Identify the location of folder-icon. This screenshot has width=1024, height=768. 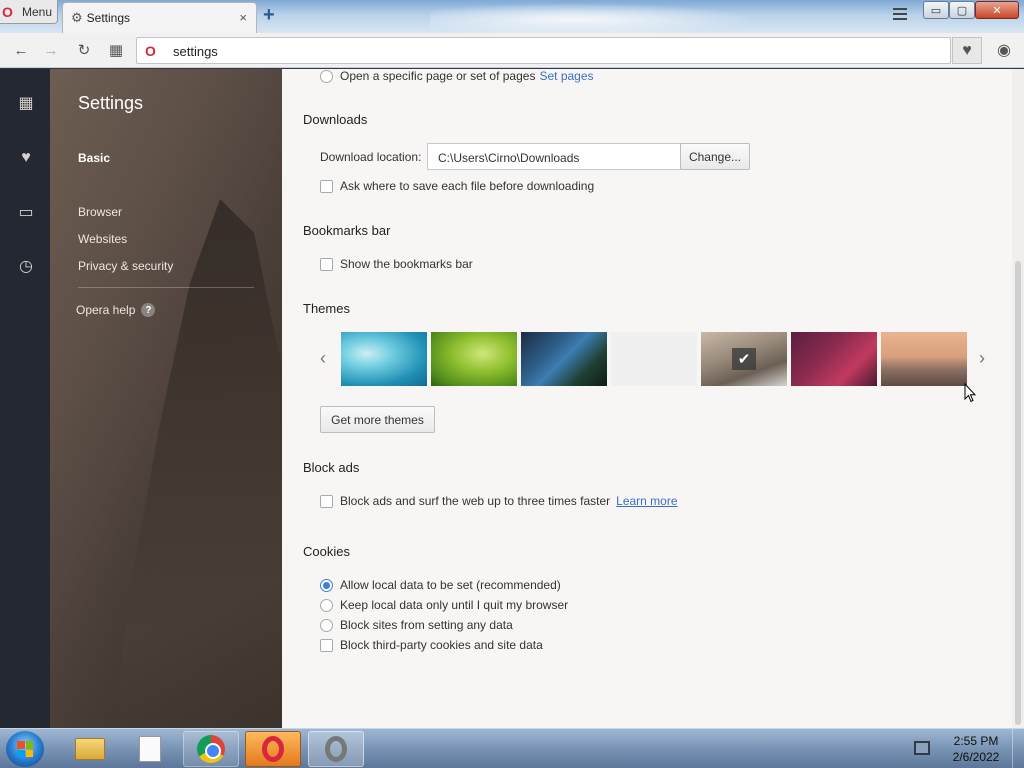
(90, 749).